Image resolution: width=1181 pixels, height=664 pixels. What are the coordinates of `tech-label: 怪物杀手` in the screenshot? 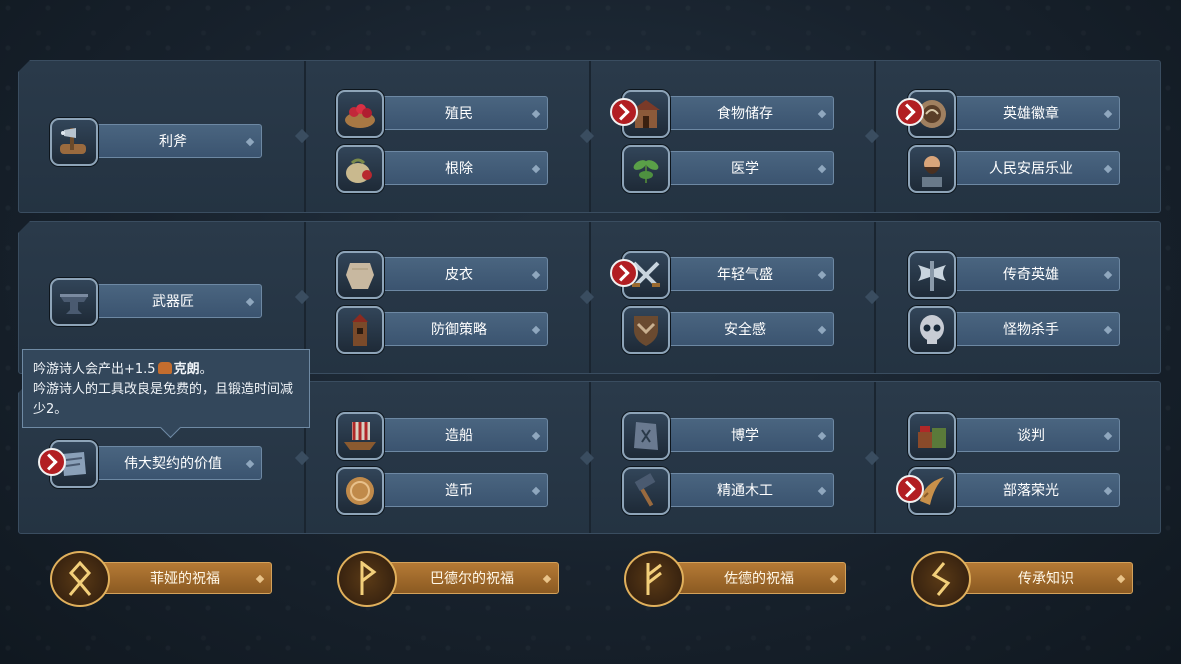 It's located at (1034, 329).